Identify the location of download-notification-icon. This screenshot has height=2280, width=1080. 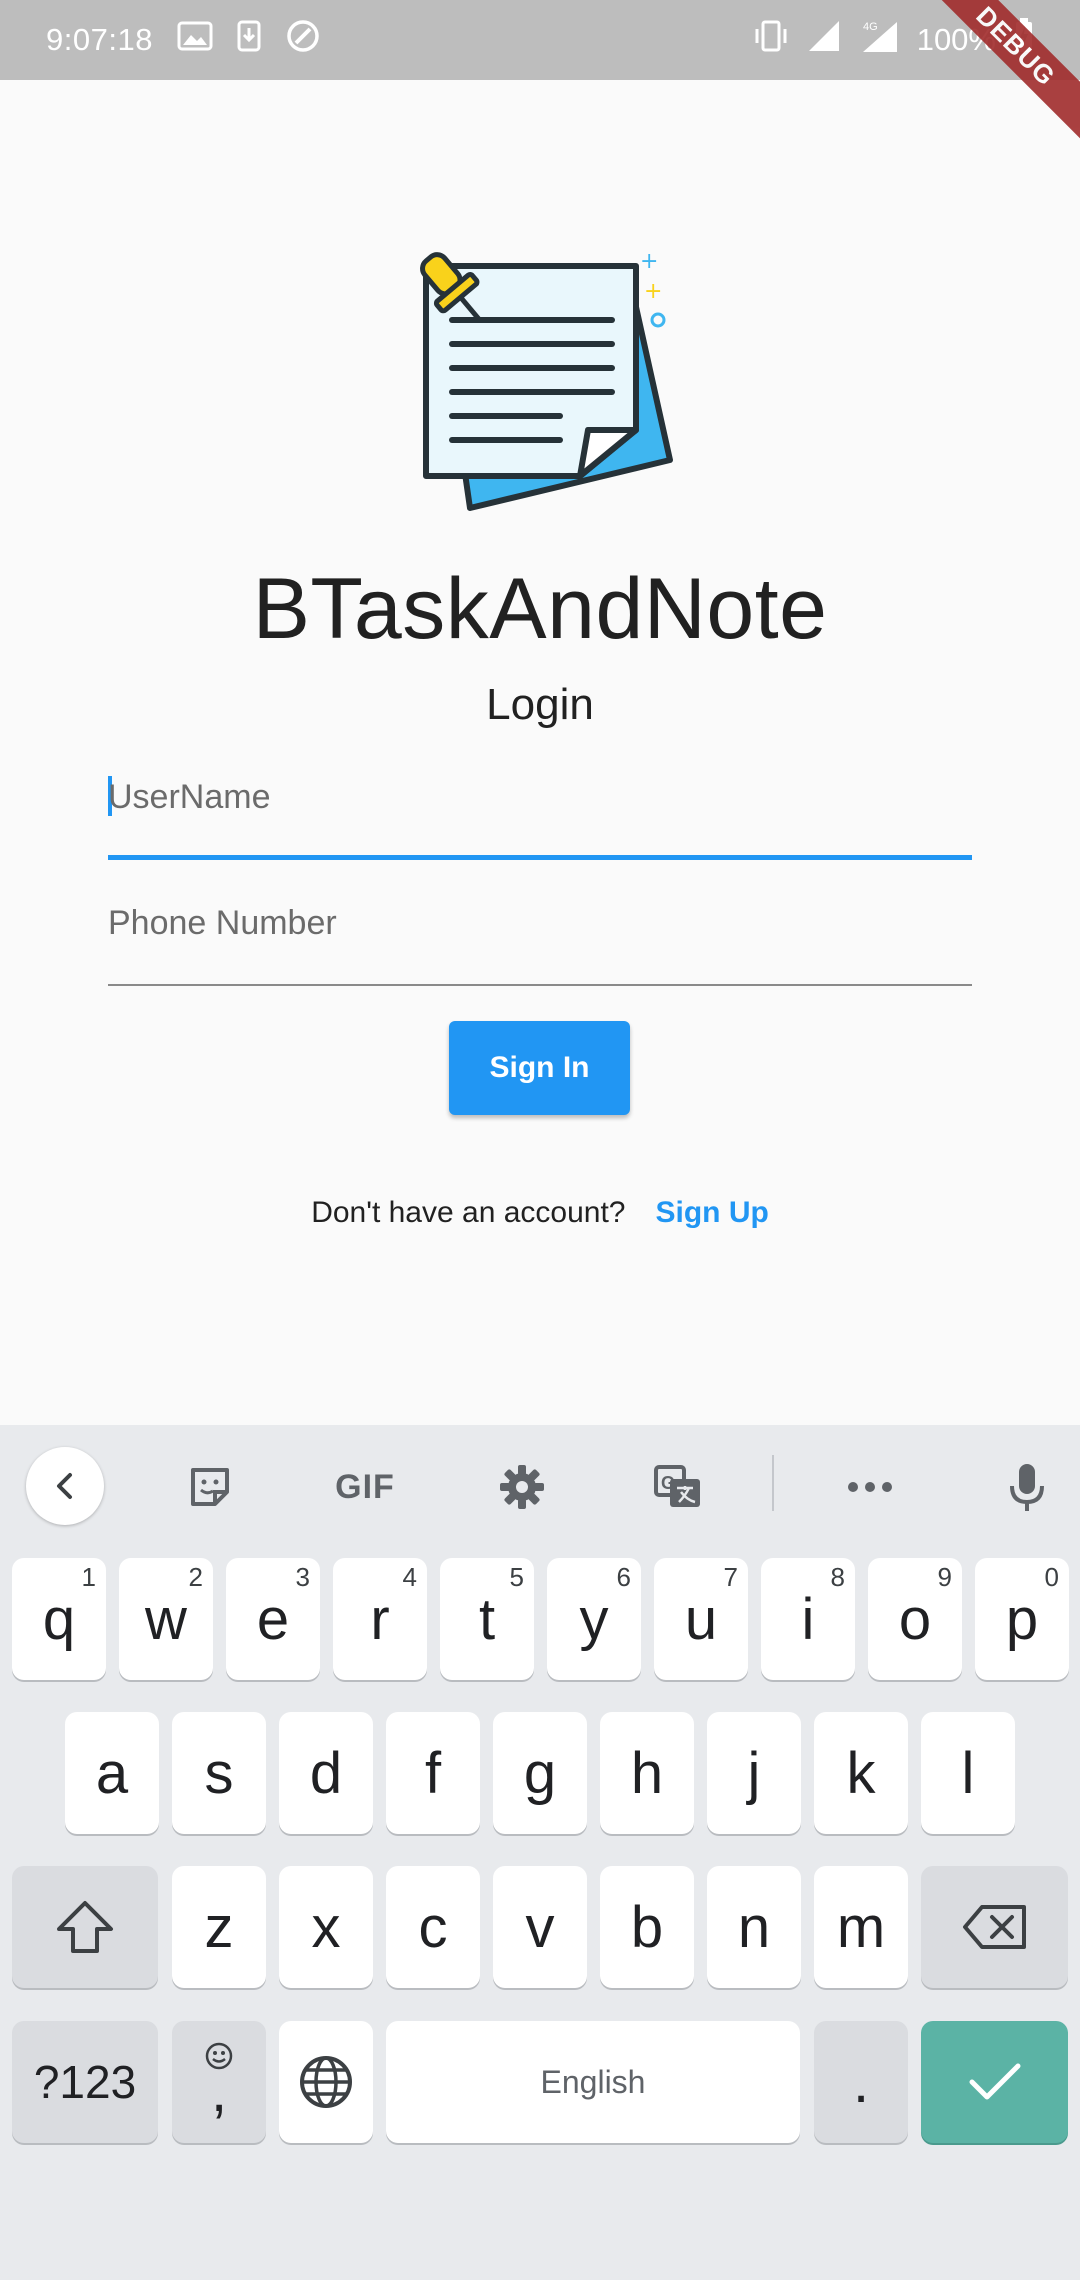
(249, 40).